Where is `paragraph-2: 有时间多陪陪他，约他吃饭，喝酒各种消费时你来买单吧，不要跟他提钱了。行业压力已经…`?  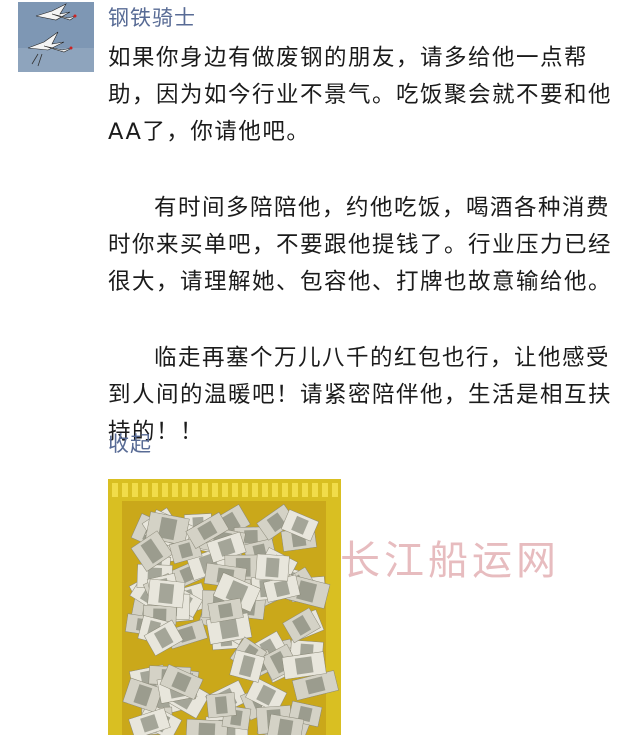 paragraph-2: 有时间多陪陪他，约他吃饭，喝酒各种消费时你来买单吧，不要跟他提钱了。行业压力已经… is located at coordinates (360, 245).